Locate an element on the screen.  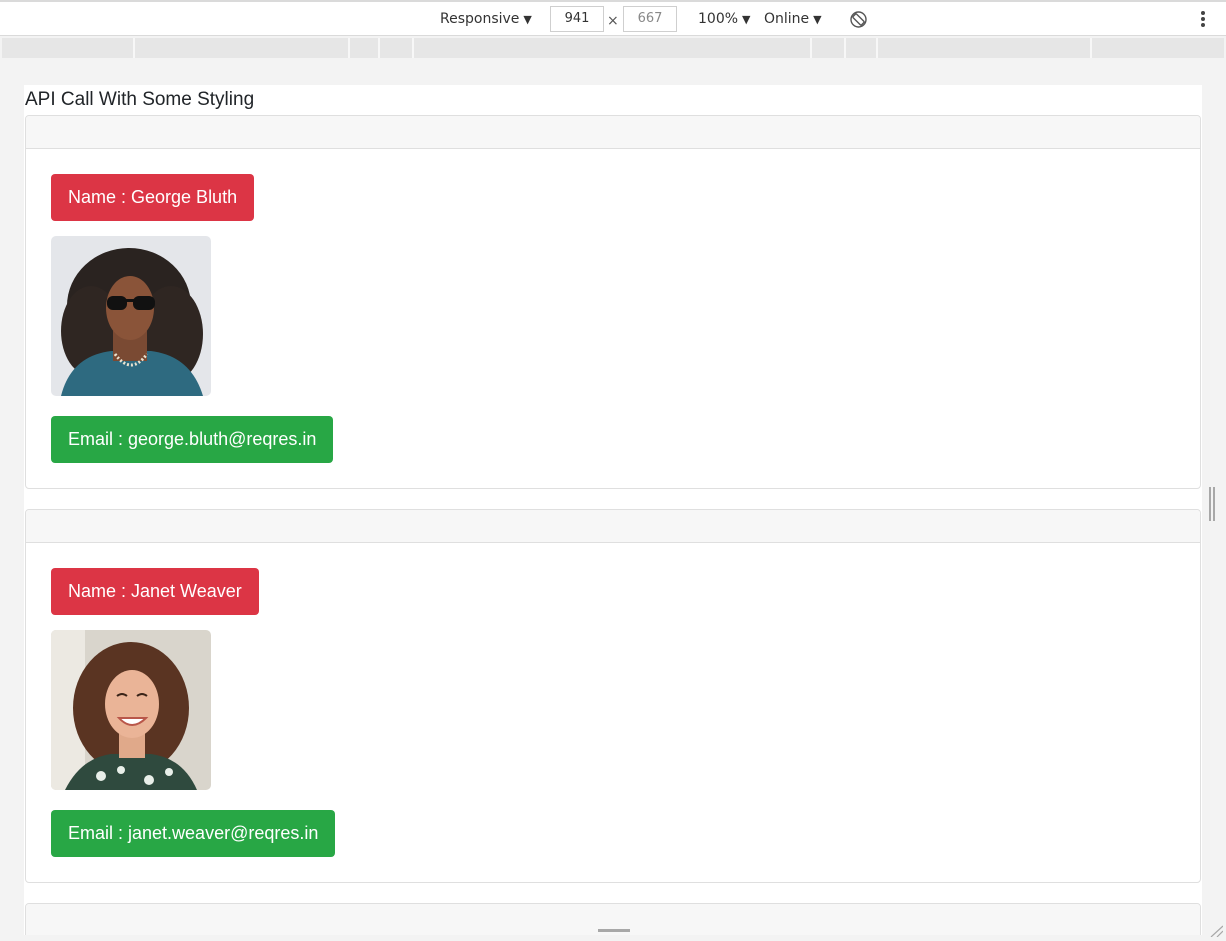
user-email-badge: Email : george.bluth@reqres.in is located at coordinates (192, 439).